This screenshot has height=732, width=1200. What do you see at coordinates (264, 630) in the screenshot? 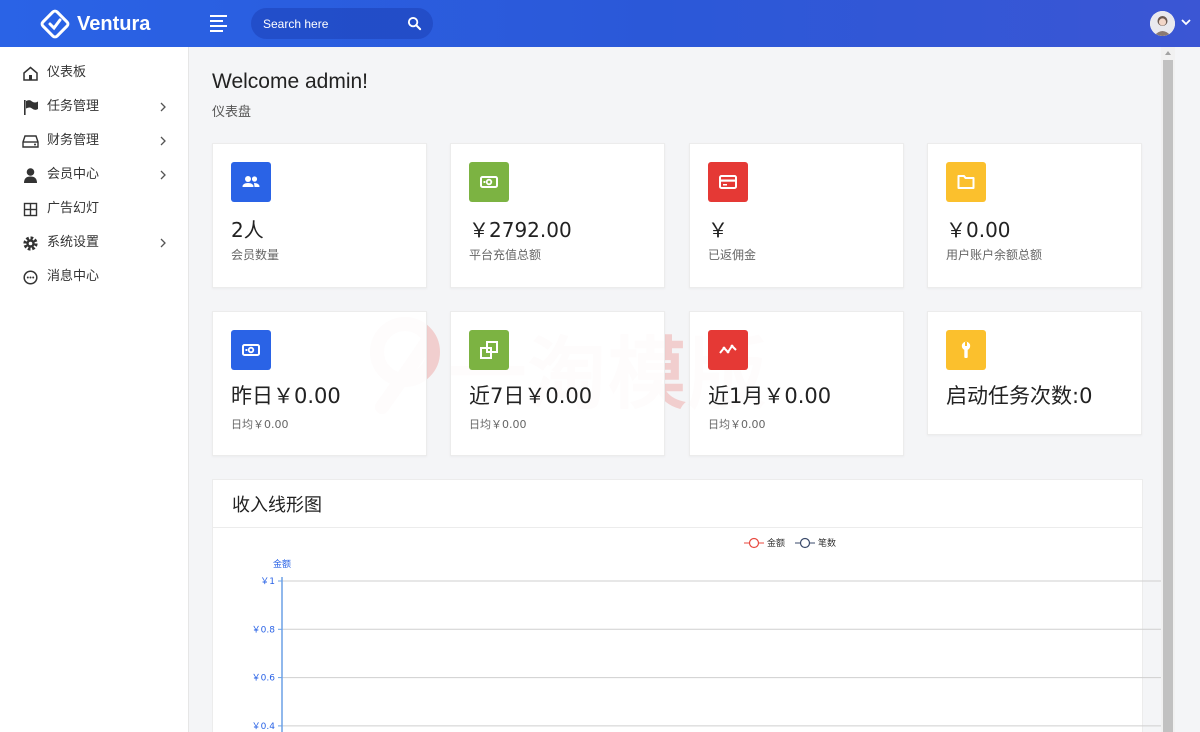
I see `y-tick-label: ￥0.8` at bounding box center [264, 630].